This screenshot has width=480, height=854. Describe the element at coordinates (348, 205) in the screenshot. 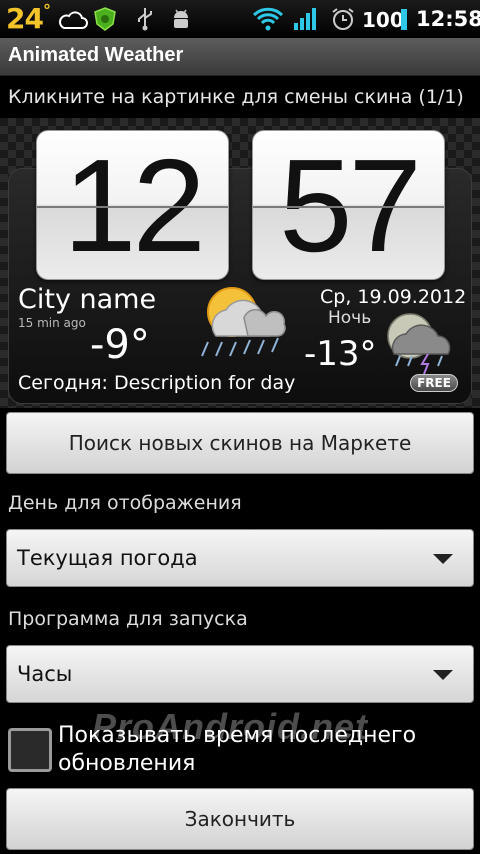

I see `clock-minute: 57` at that location.